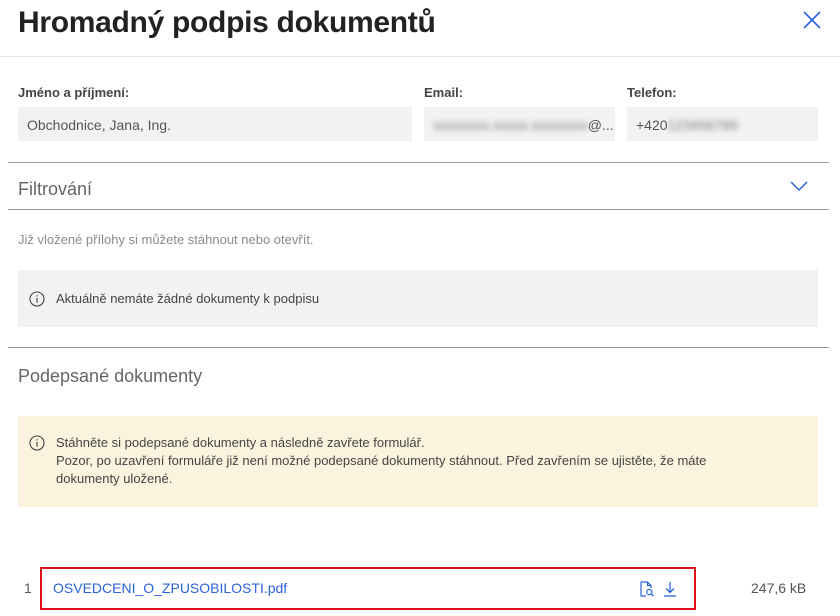 The height and width of the screenshot is (616, 840). I want to click on file-size: 247,6 kB, so click(779, 588).